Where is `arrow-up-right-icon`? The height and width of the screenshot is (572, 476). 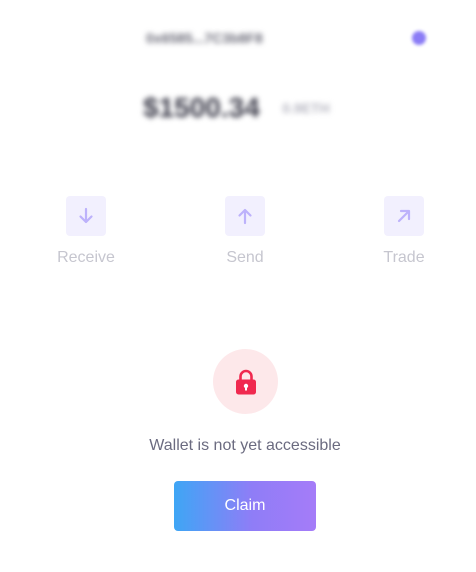
arrow-up-right-icon is located at coordinates (404, 216).